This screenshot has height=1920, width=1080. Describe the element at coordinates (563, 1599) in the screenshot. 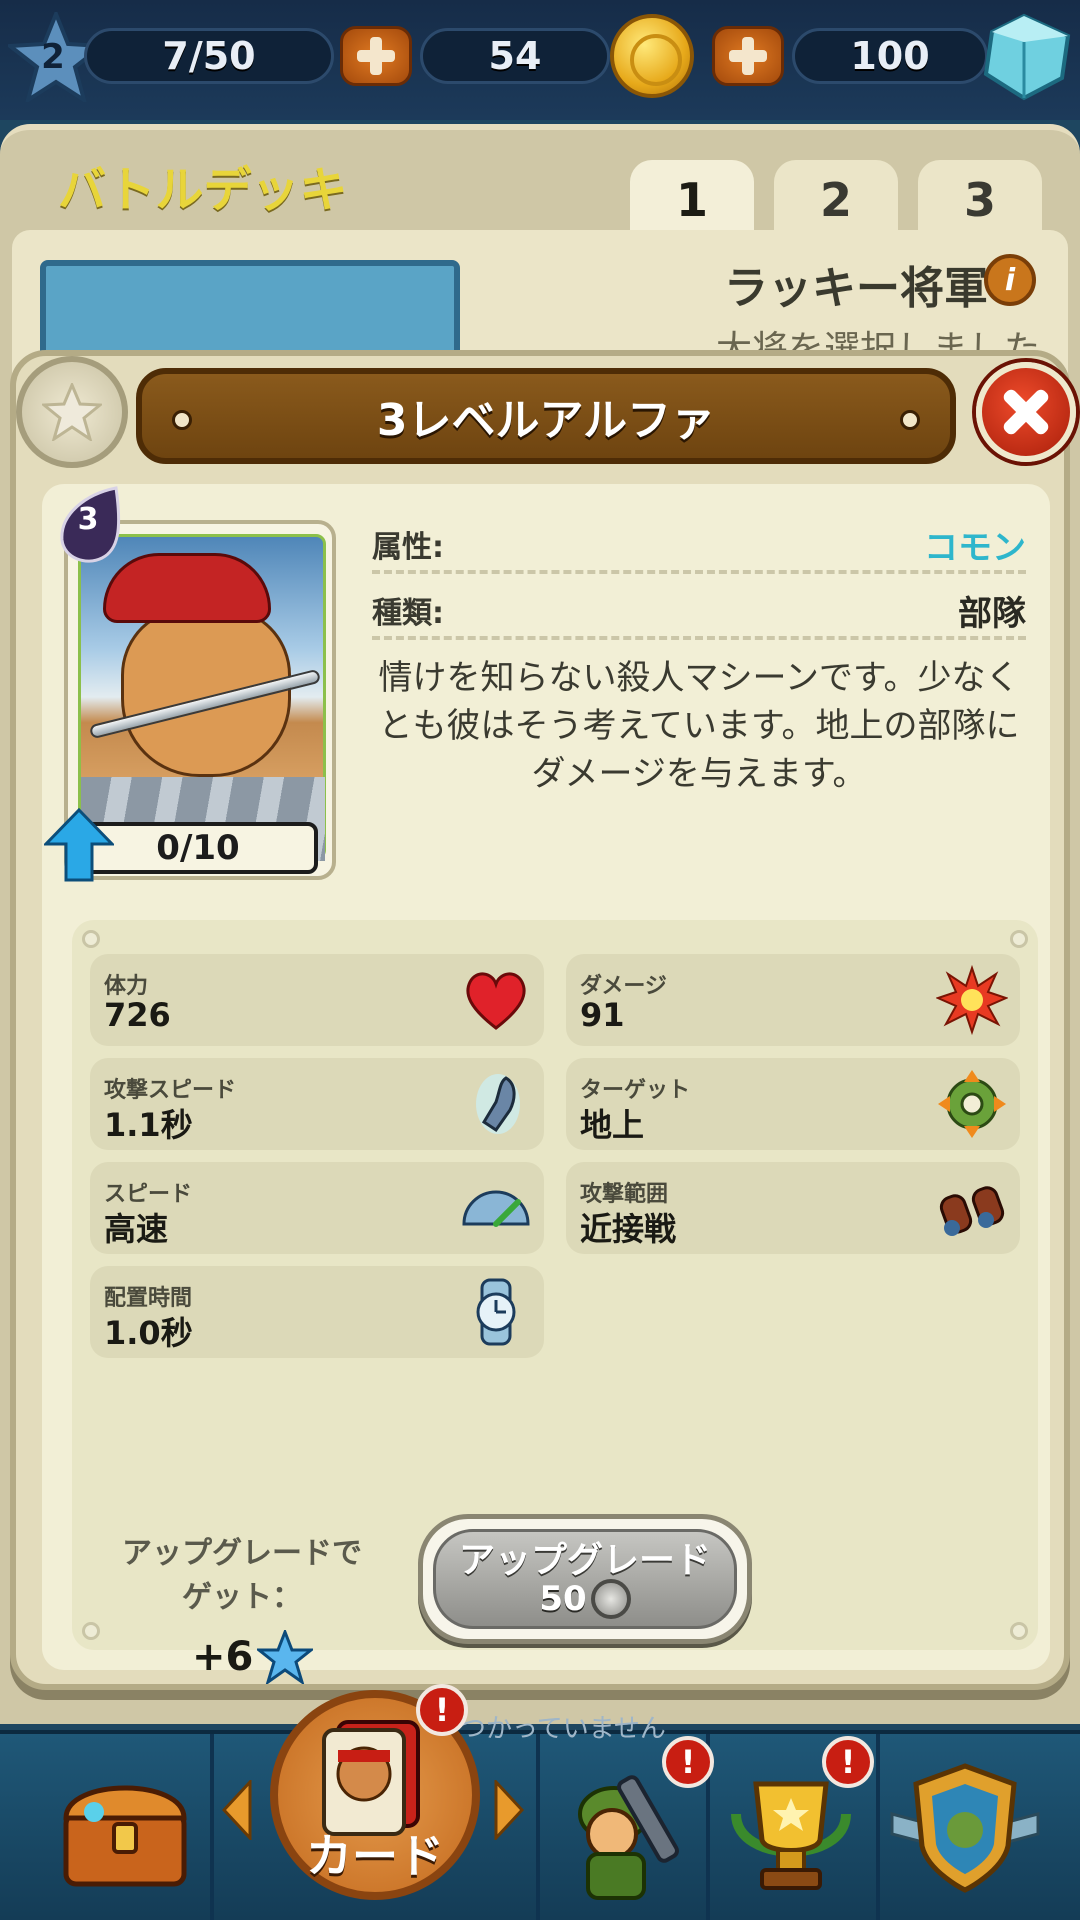

I see `upgrade-cost-value: 50` at that location.